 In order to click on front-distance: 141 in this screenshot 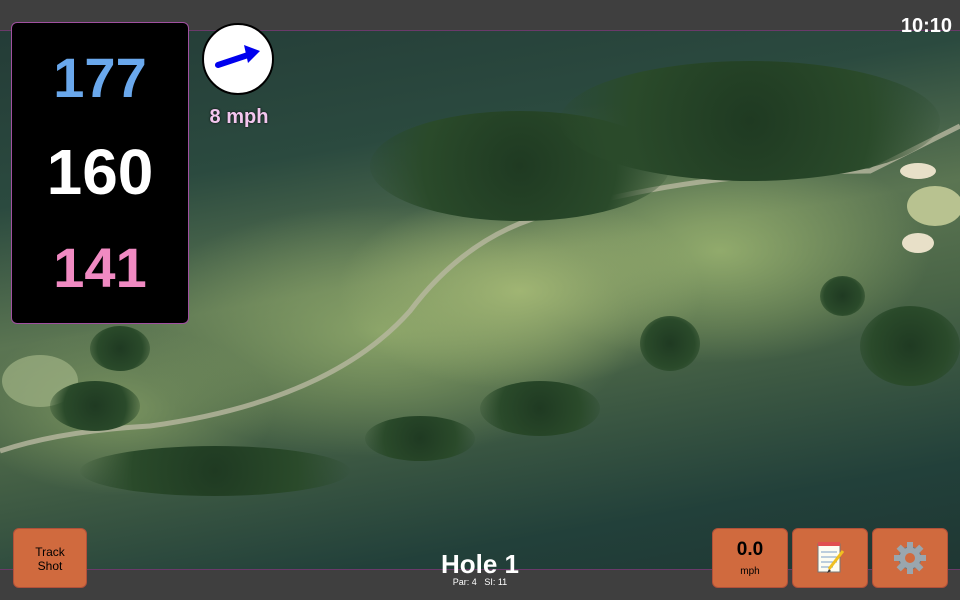, I will do `click(100, 267)`.